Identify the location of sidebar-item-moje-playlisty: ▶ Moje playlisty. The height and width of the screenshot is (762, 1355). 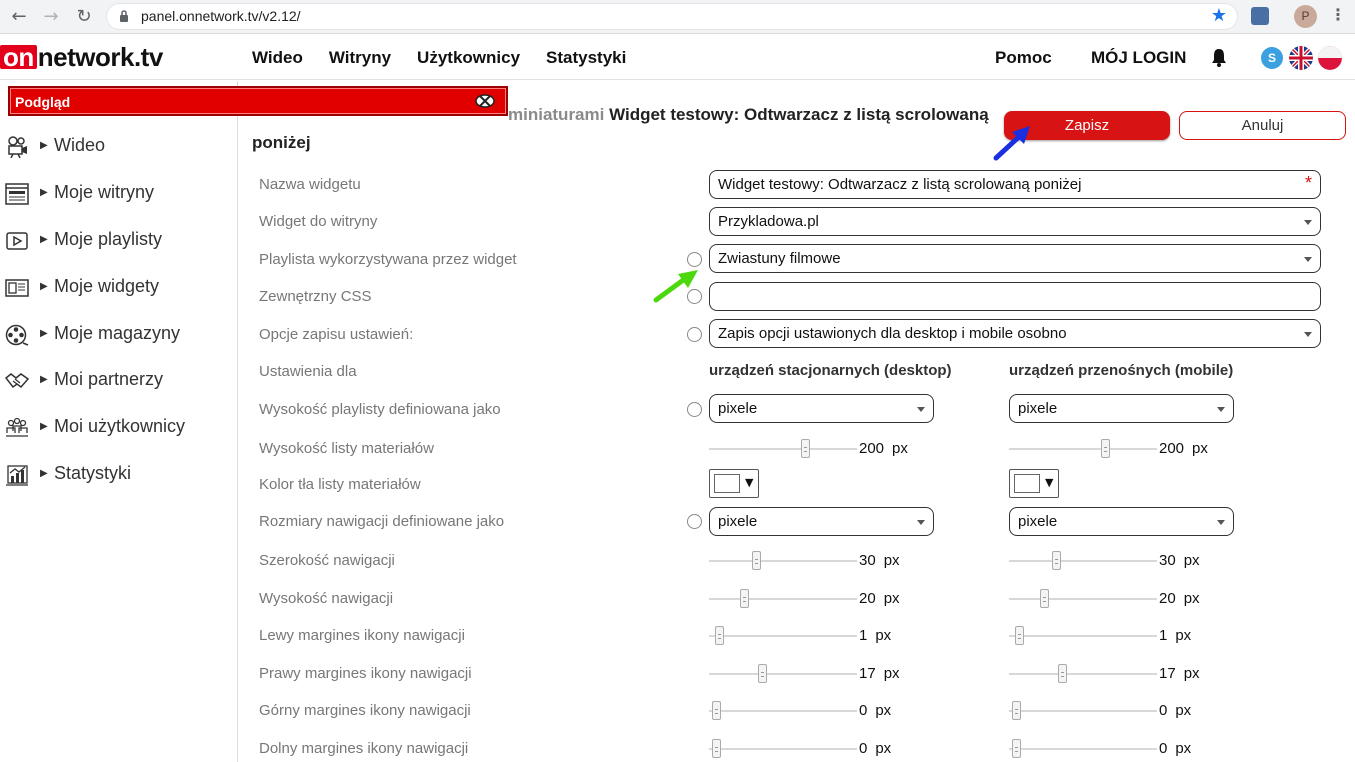
(119, 240).